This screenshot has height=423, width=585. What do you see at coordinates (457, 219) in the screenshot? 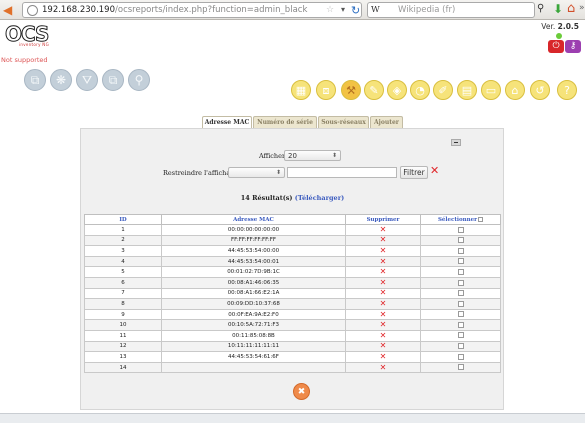
I see `header-select-label: Sélectionner` at bounding box center [457, 219].